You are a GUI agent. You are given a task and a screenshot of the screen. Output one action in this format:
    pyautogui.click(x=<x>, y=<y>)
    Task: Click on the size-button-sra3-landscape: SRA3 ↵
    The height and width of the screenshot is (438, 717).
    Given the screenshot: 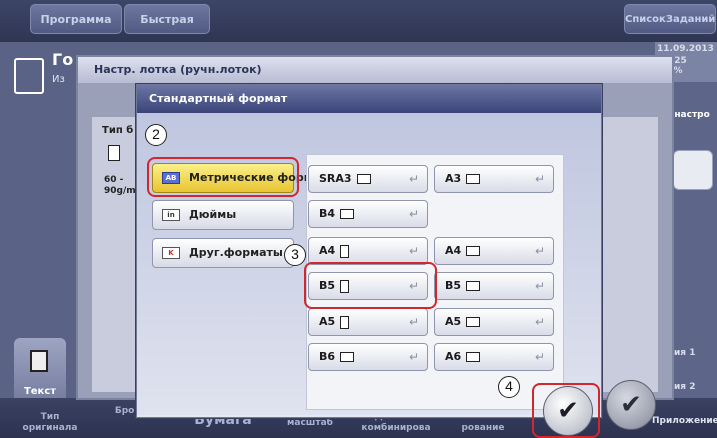 What is the action you would take?
    pyautogui.click(x=368, y=179)
    